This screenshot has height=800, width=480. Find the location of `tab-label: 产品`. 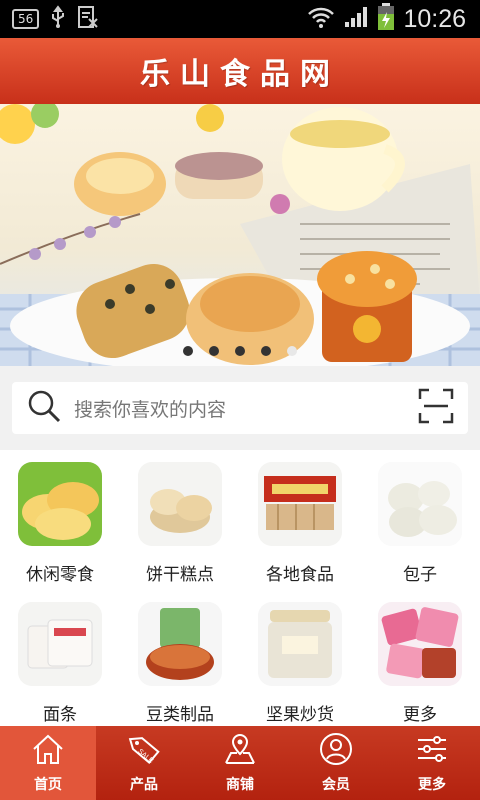

tab-label: 产品 is located at coordinates (144, 785).